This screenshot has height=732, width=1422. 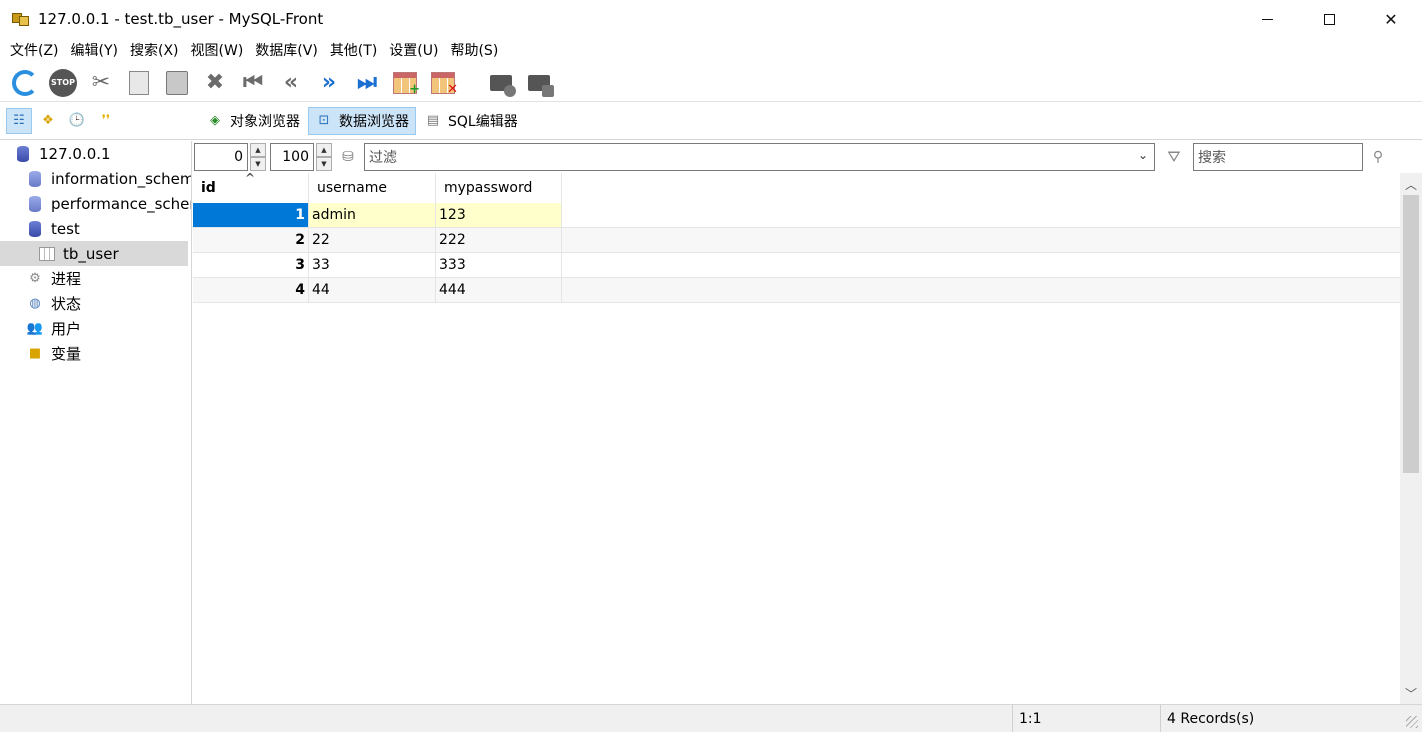 What do you see at coordinates (292, 157) in the screenshot?
I see `limit-input: 100` at bounding box center [292, 157].